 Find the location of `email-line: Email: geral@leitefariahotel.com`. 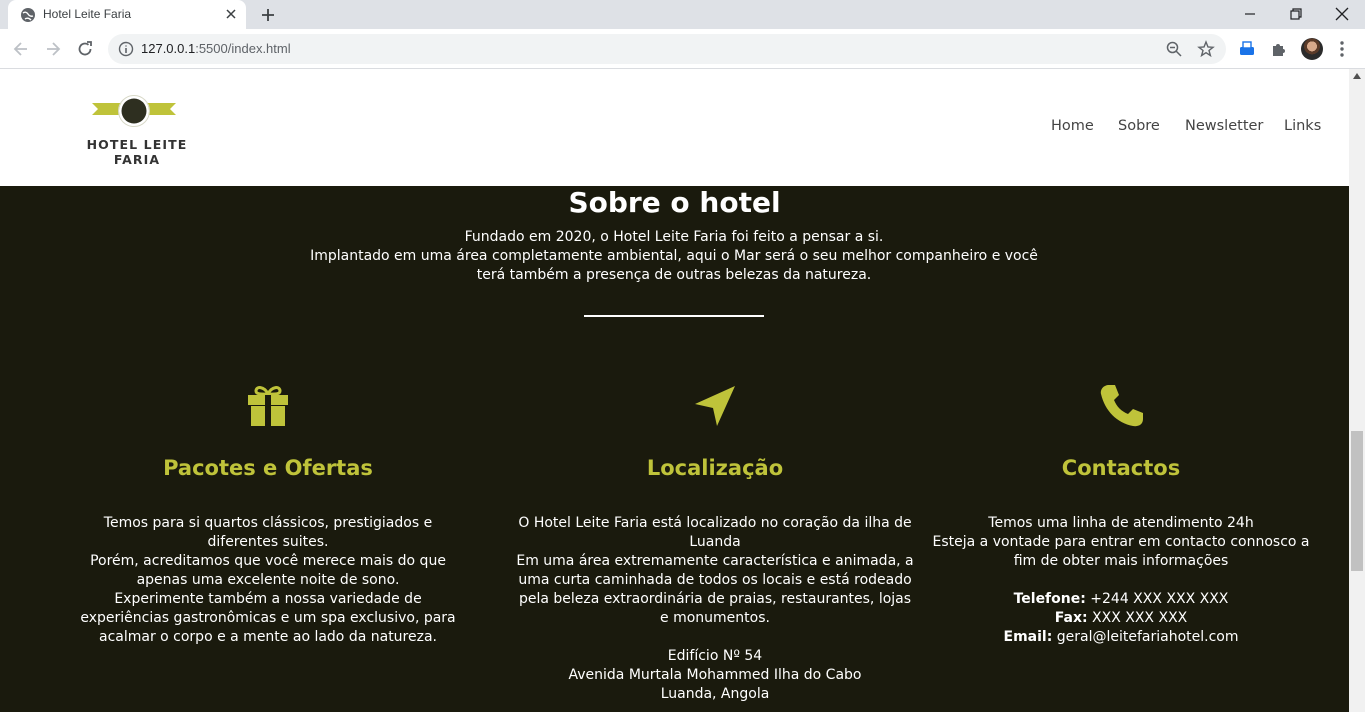

email-line: Email: geral@leitefariahotel.com is located at coordinates (1121, 637).